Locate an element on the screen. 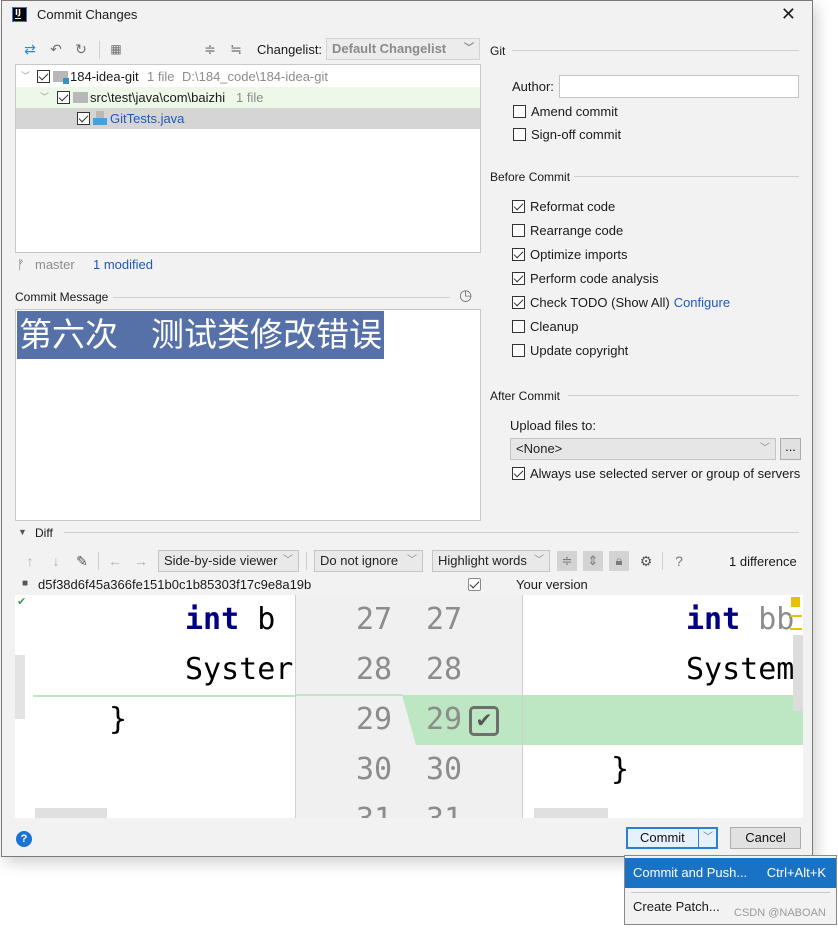 The width and height of the screenshot is (838, 928). git-section-label: Git is located at coordinates (498, 51).